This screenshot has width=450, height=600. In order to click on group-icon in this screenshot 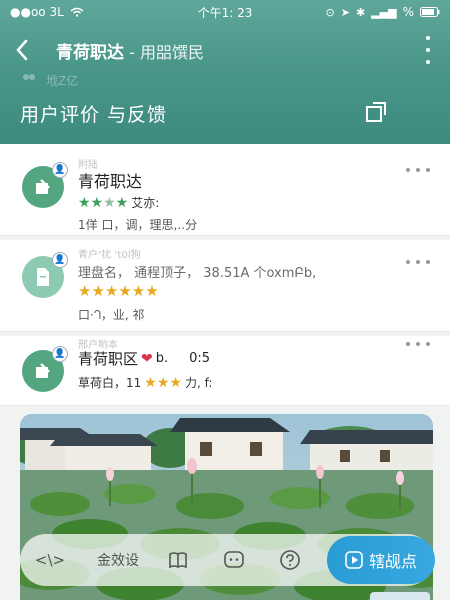, I will do `click(29, 77)`.